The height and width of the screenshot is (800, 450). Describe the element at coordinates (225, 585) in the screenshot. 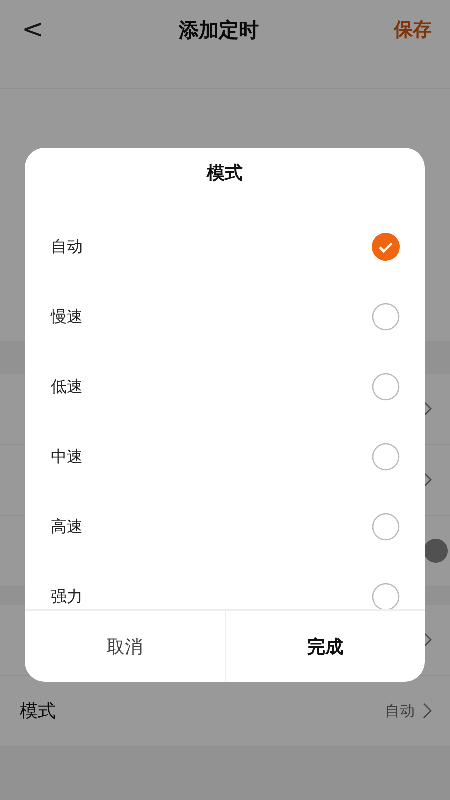

I see `mode-option: 强力` at that location.